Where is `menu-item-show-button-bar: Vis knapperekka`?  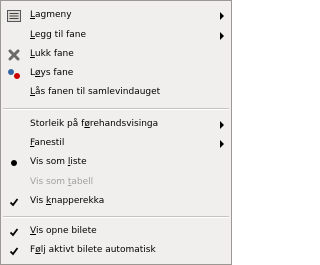
menu-item-show-button-bar: Vis knapperekka is located at coordinates (116, 201).